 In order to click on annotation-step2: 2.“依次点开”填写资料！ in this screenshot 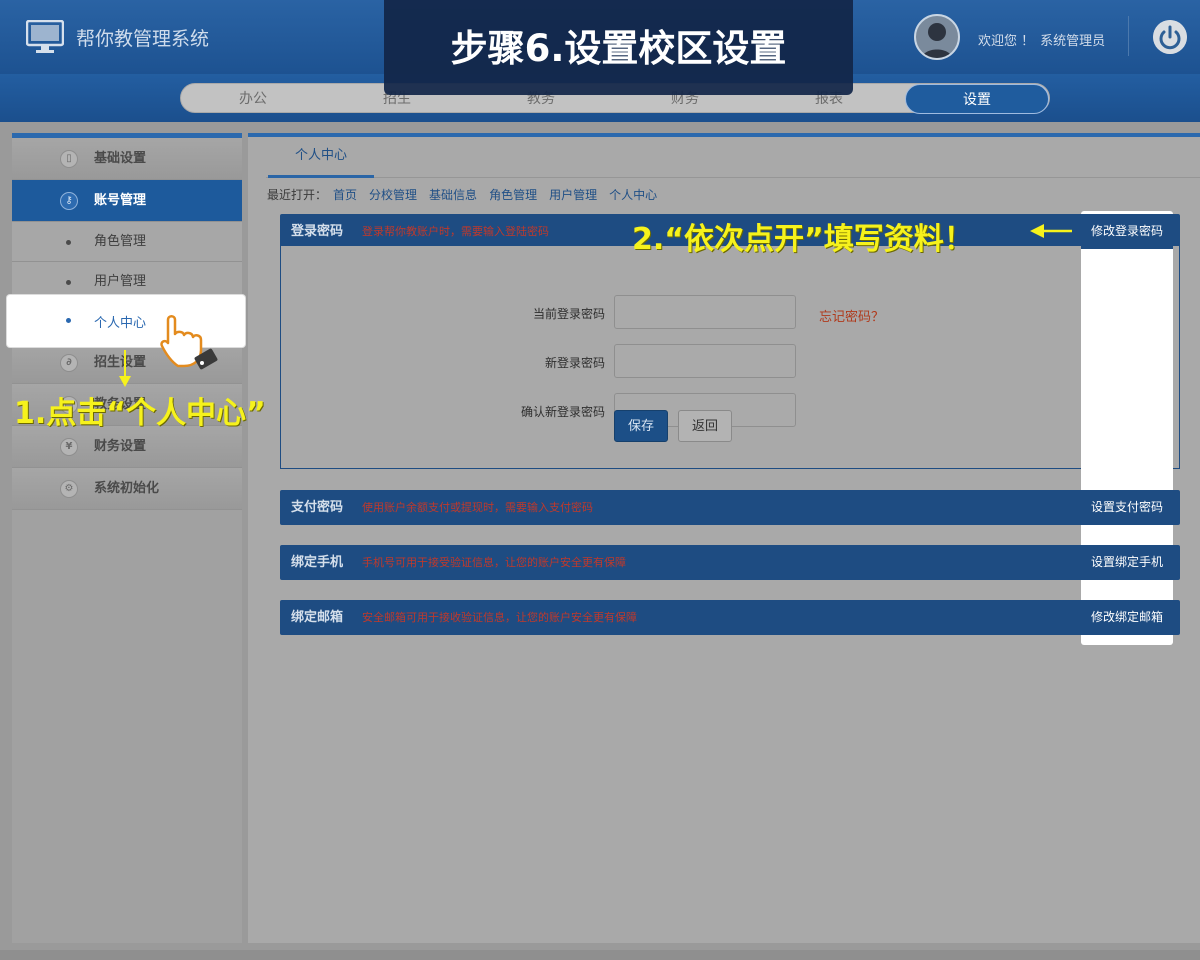, I will do `click(803, 239)`.